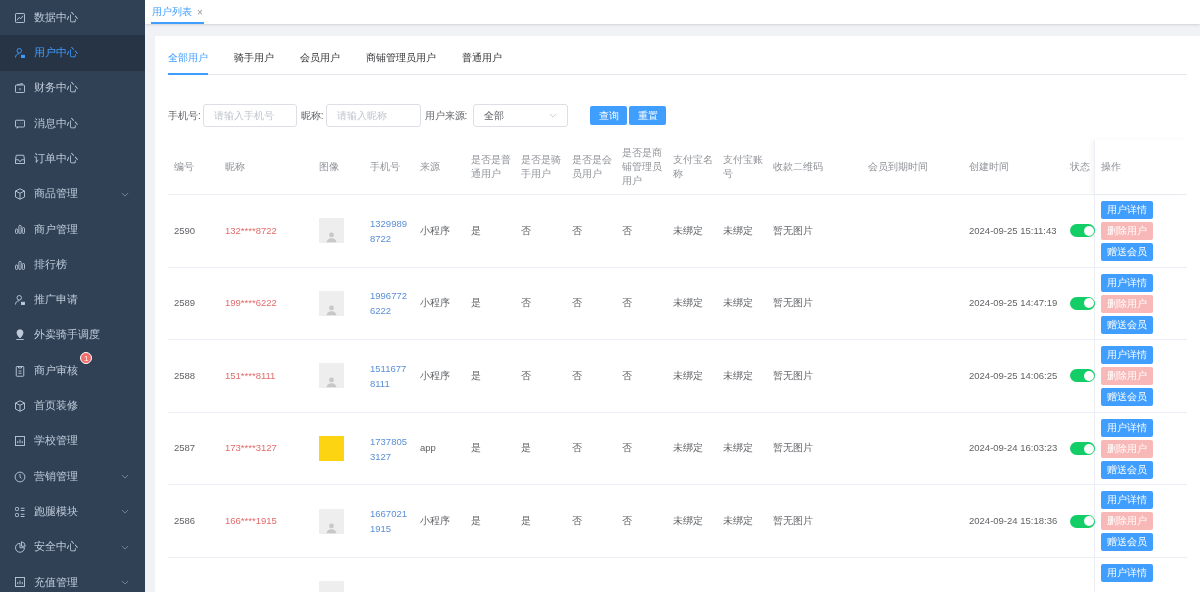  What do you see at coordinates (798, 167) in the screenshot?
I see `column-header: 收款二维码` at bounding box center [798, 167].